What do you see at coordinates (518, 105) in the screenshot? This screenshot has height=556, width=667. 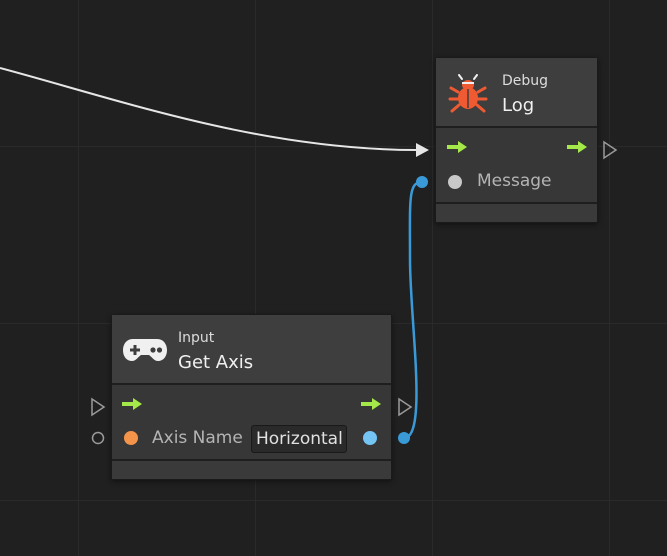 I see `node-title: Log` at bounding box center [518, 105].